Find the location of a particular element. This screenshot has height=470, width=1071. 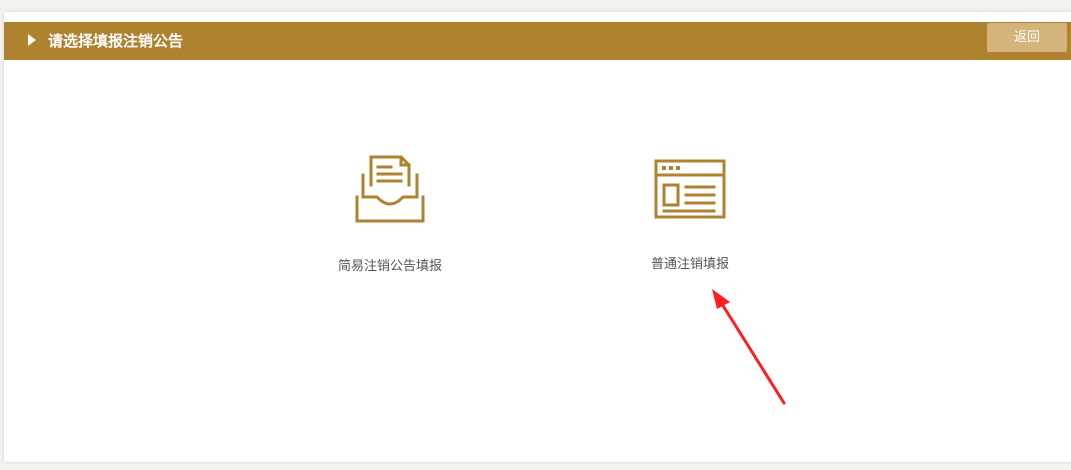

normal-deregistration-label: 普通注销填报 is located at coordinates (689, 264).